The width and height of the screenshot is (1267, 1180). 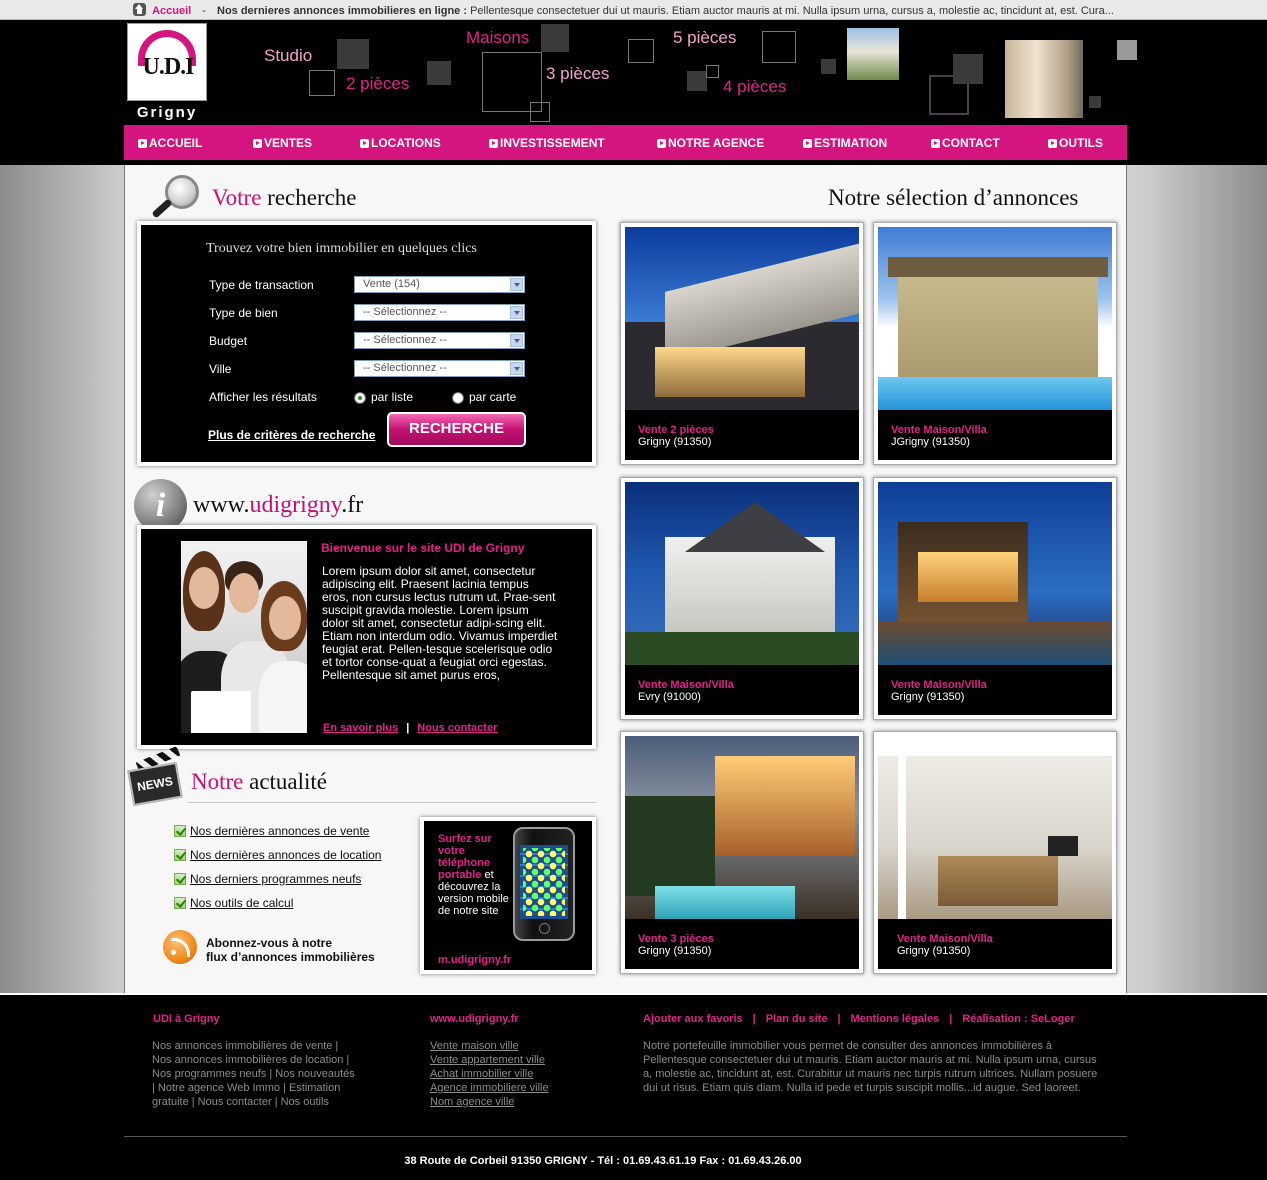 I want to click on home-icon, so click(x=139, y=9).